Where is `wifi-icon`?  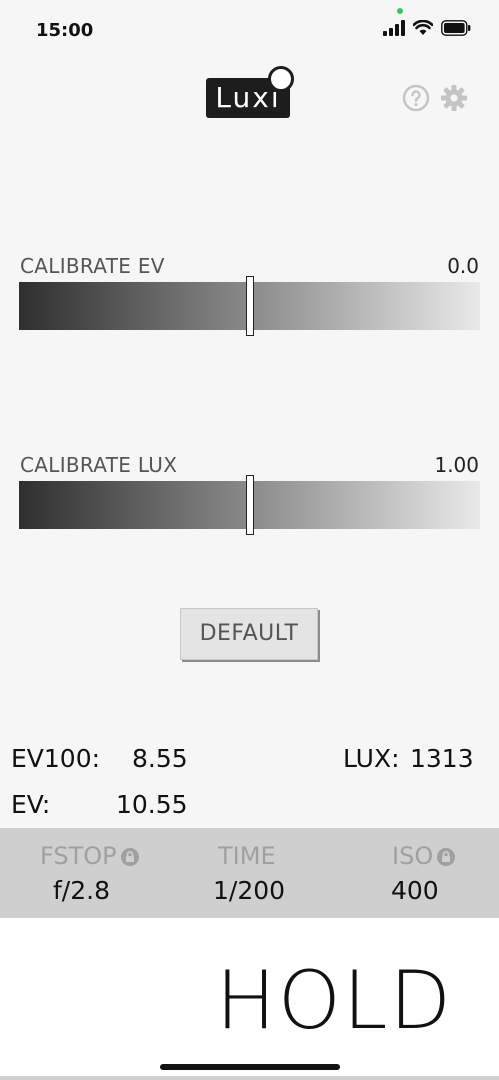 wifi-icon is located at coordinates (423, 27).